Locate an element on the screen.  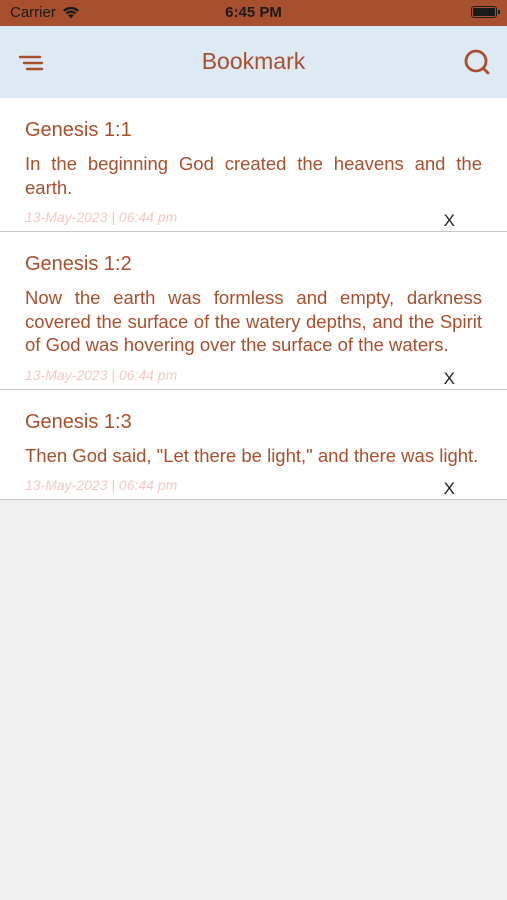
page-title: Bookmark is located at coordinates (253, 61).